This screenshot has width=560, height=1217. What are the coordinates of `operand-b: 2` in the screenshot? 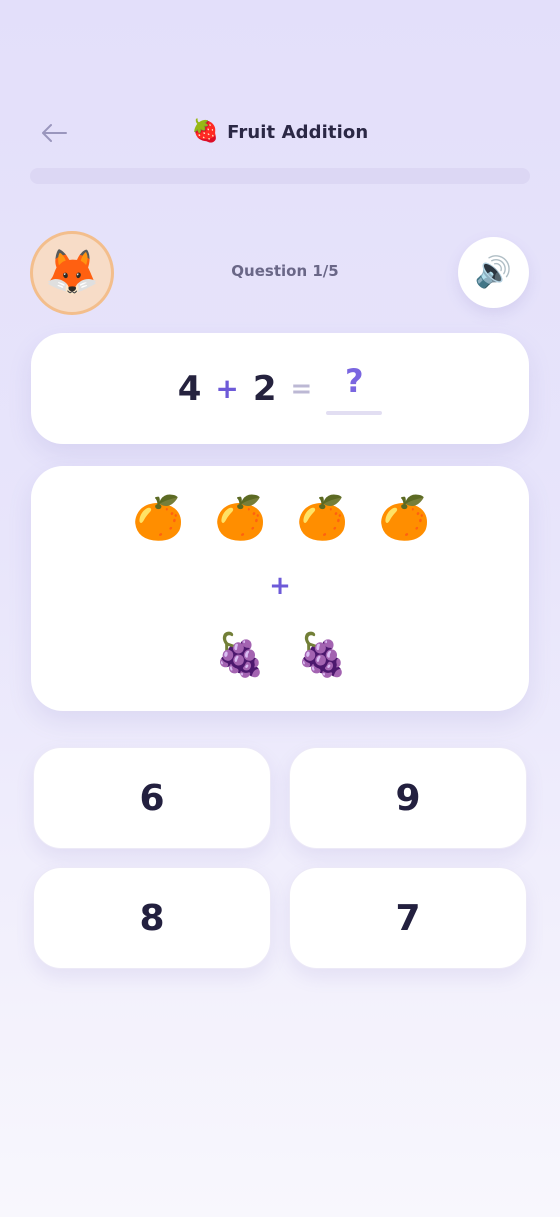 It's located at (264, 388).